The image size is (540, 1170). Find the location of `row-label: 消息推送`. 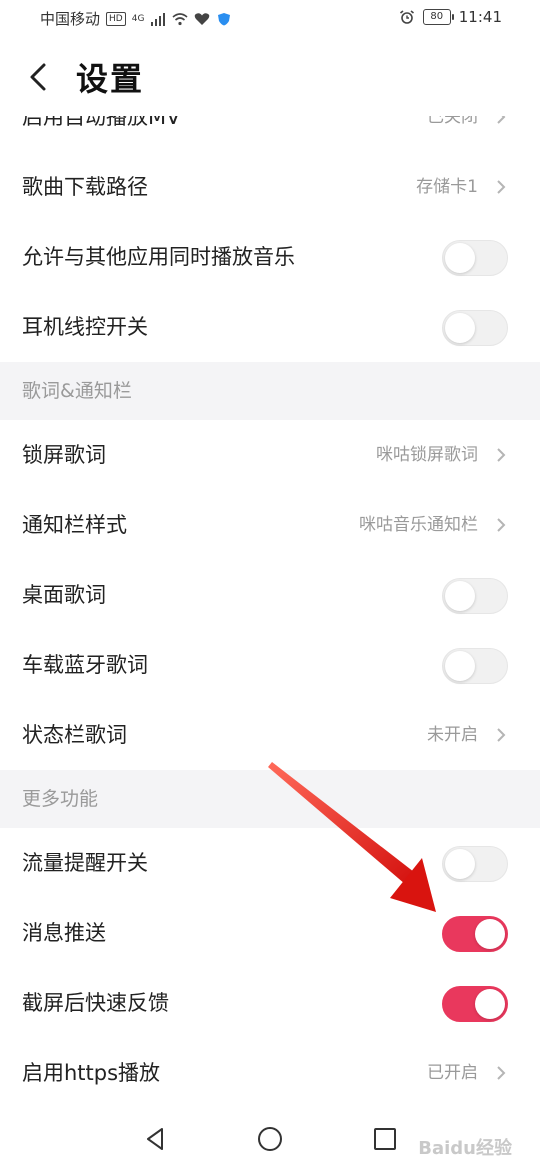

row-label: 消息推送 is located at coordinates (64, 933).